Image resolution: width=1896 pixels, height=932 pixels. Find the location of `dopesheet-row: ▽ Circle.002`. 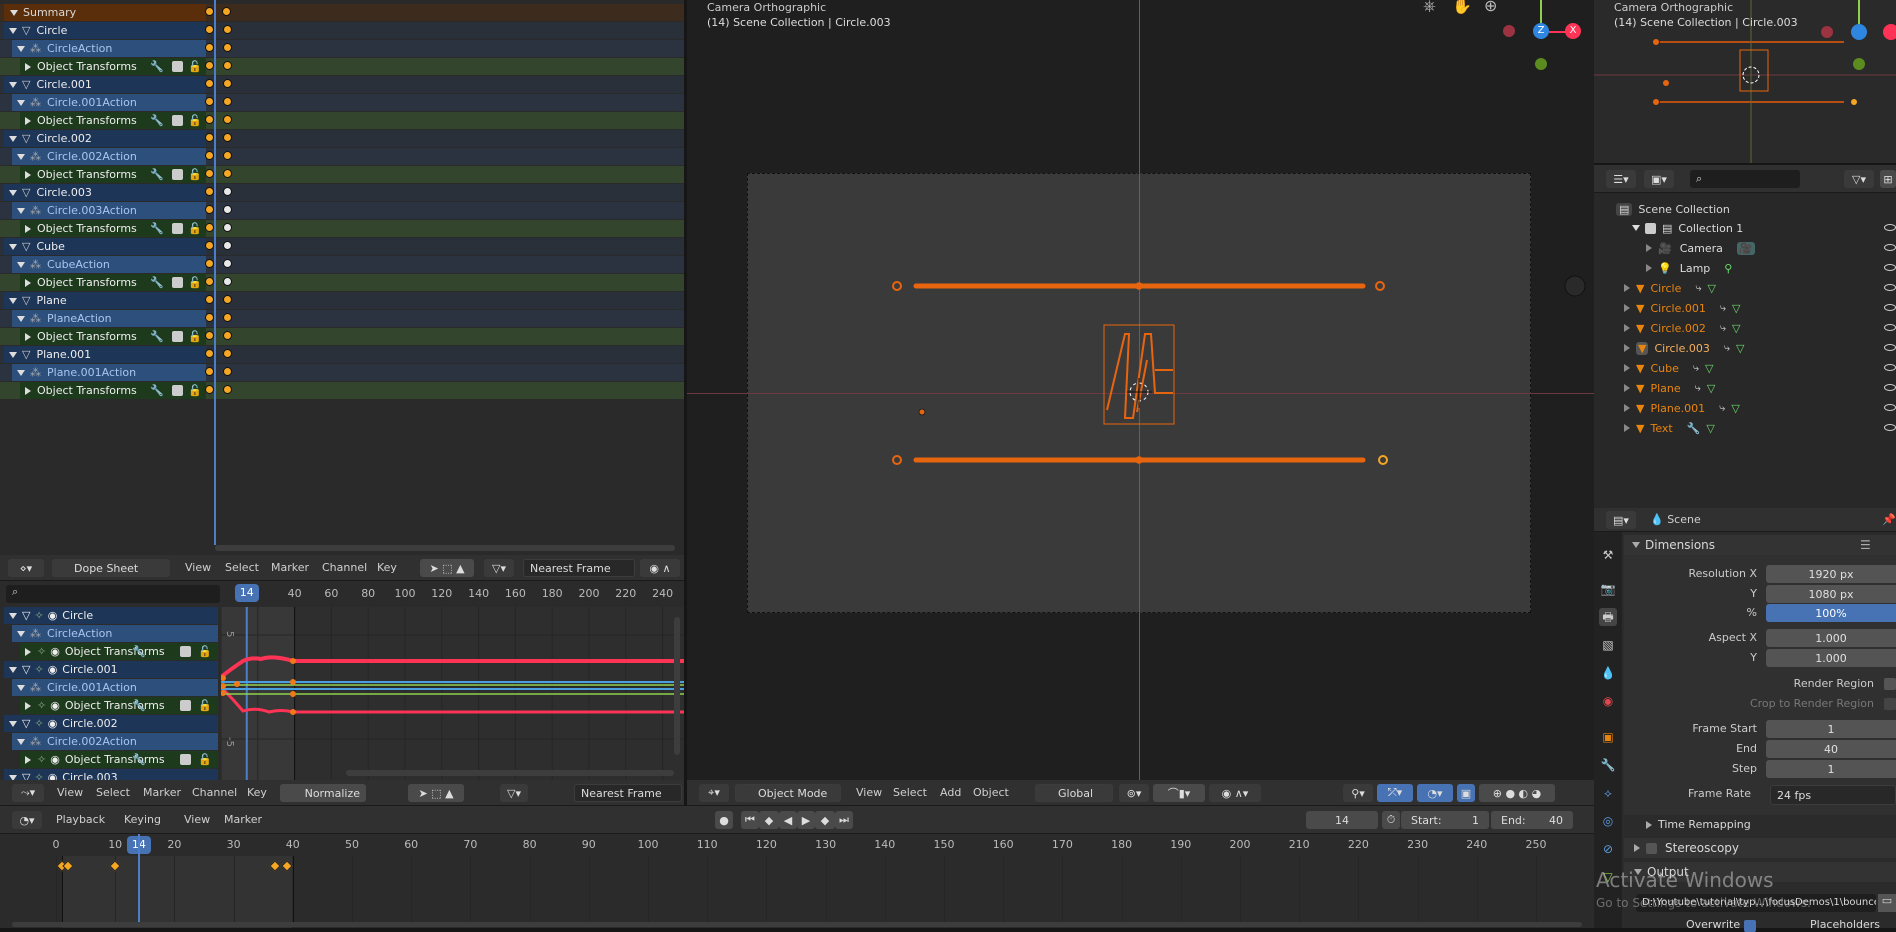

dopesheet-row: ▽ Circle.002 is located at coordinates (342, 138).